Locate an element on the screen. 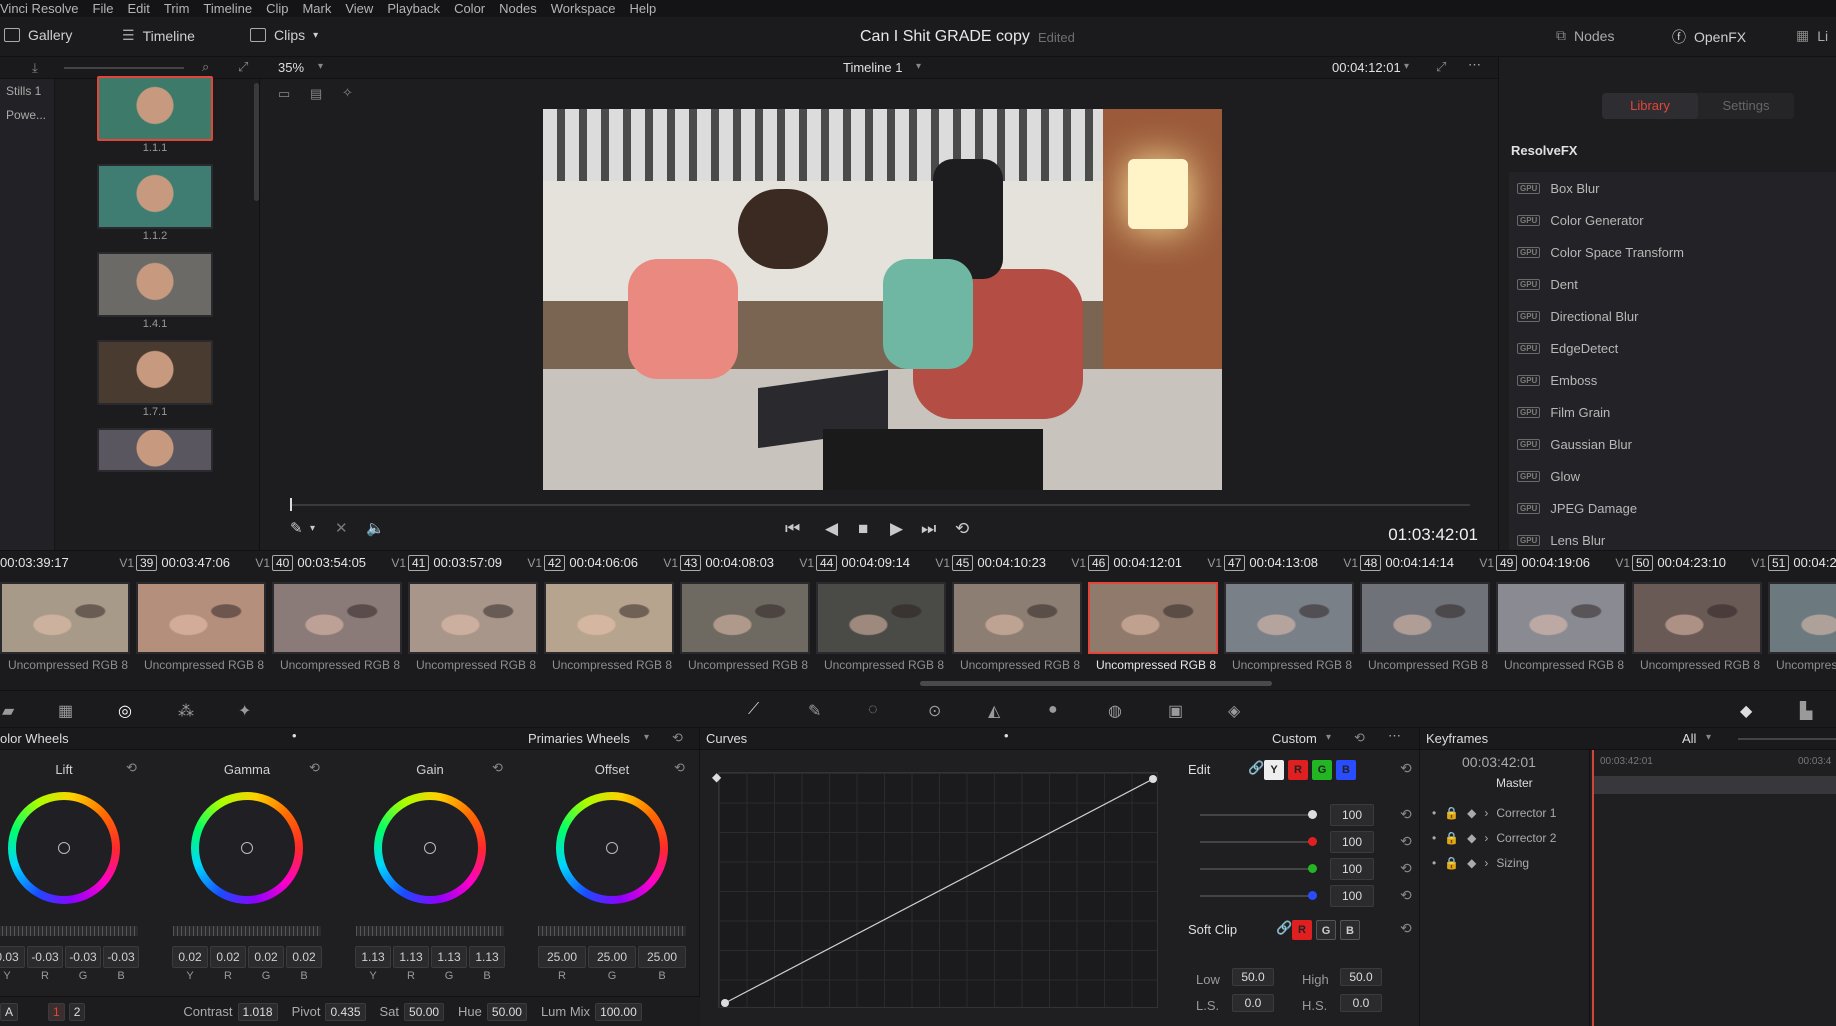 The height and width of the screenshot is (1026, 1836). clip-item: 41 00:03:57:09 V1 Uncompressed RGB 8 is located at coordinates (476, 613).